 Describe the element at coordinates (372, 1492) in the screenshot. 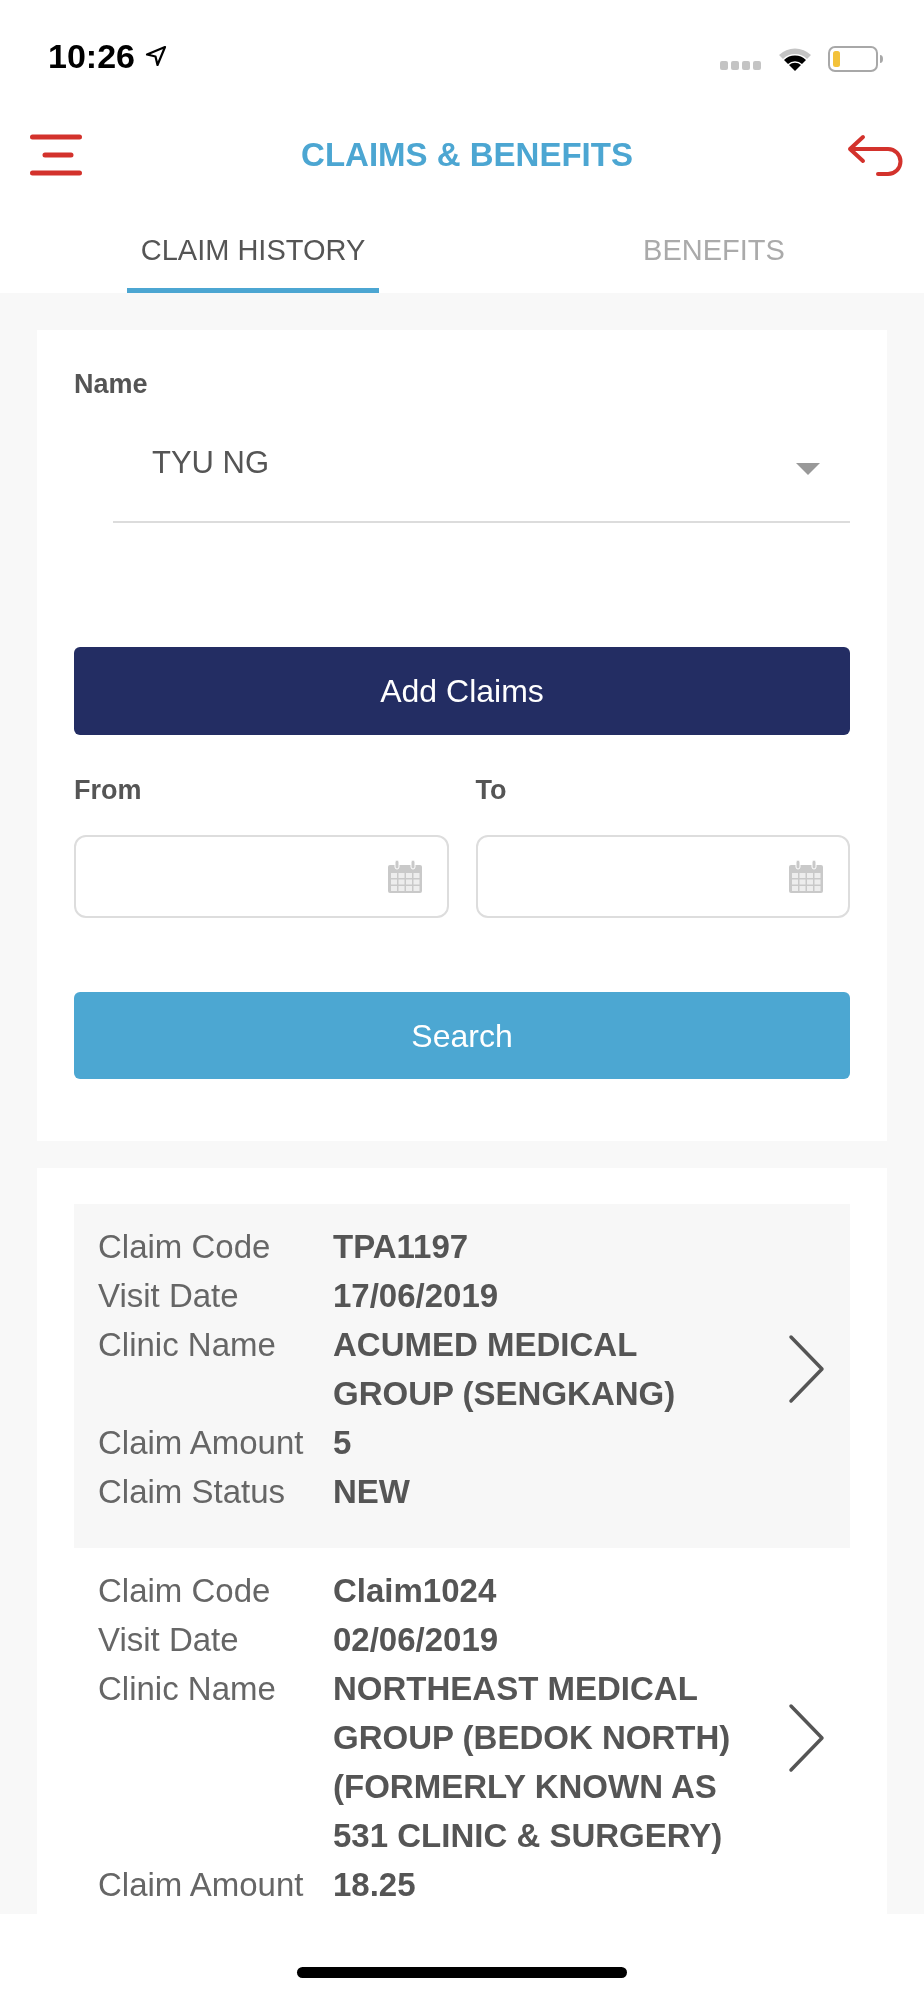

I see `claim-field-value: NEW` at that location.